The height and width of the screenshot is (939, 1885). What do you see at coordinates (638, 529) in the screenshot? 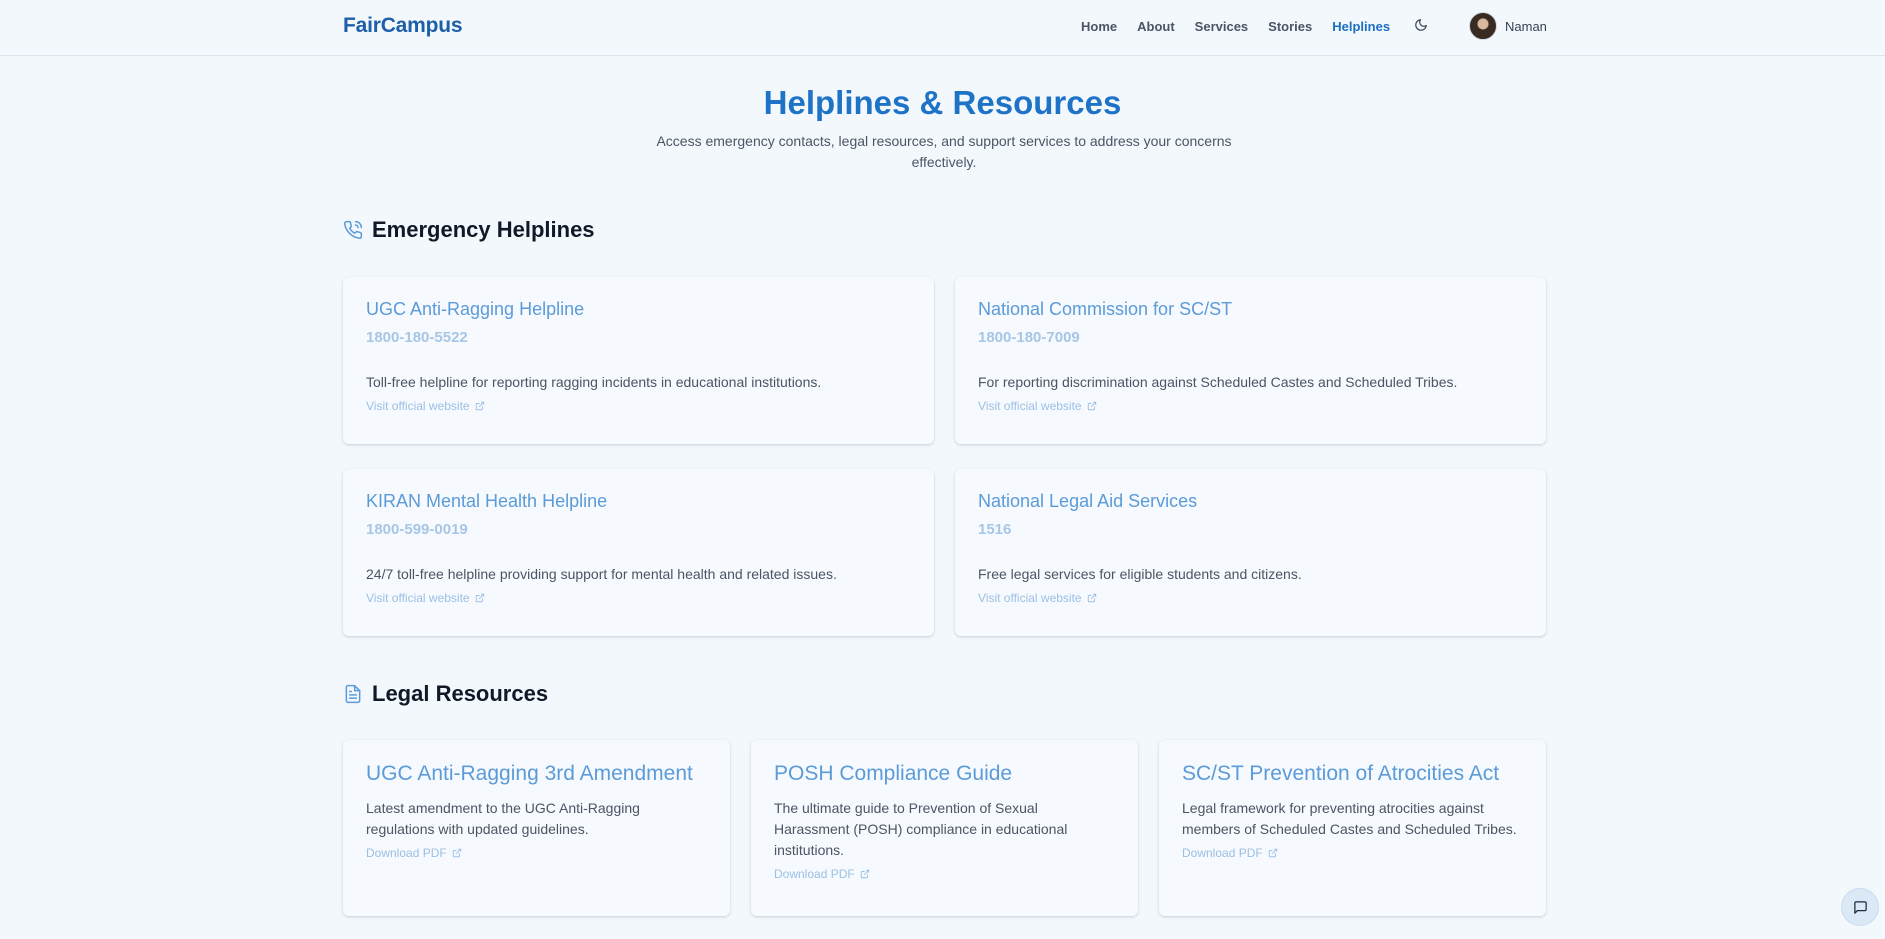
I see `helpline-phone: 1800-599-0019` at bounding box center [638, 529].